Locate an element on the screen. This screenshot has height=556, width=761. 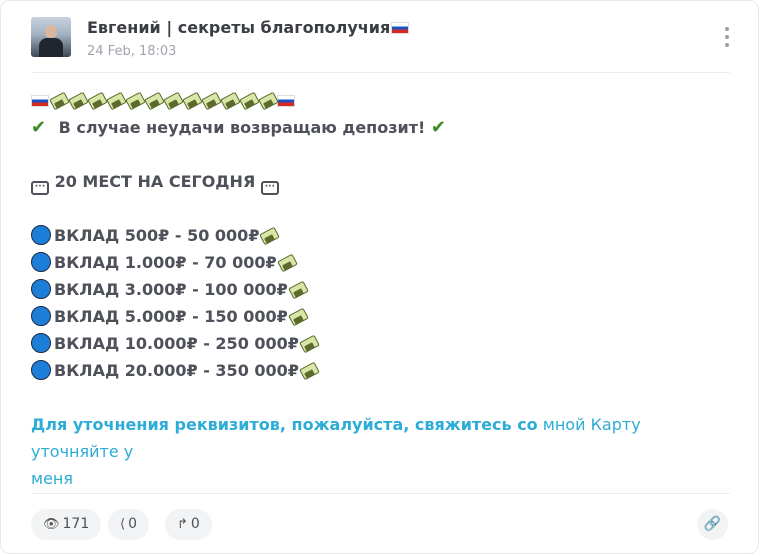
deposit-text: ВКЛАД 20.000₽ - 350 000₽ is located at coordinates (176, 370).